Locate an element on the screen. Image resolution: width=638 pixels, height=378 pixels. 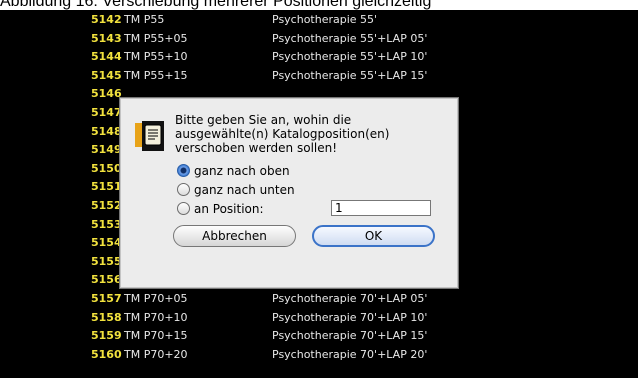
list-item-num: 5155 is located at coordinates (106, 261).